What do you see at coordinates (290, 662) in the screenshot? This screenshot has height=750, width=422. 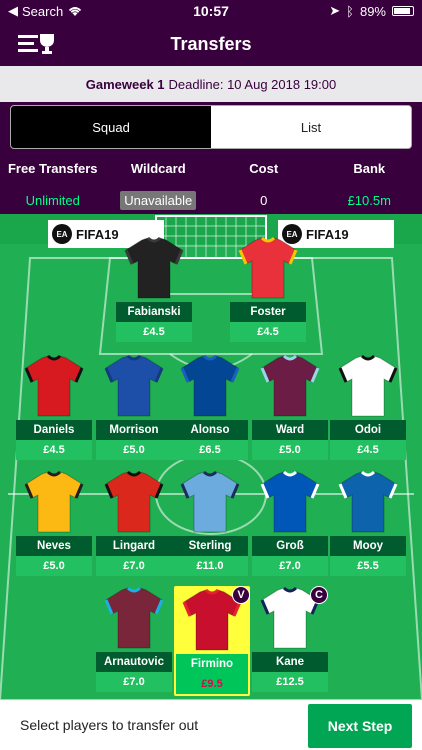 I see `player-name: Kane` at bounding box center [290, 662].